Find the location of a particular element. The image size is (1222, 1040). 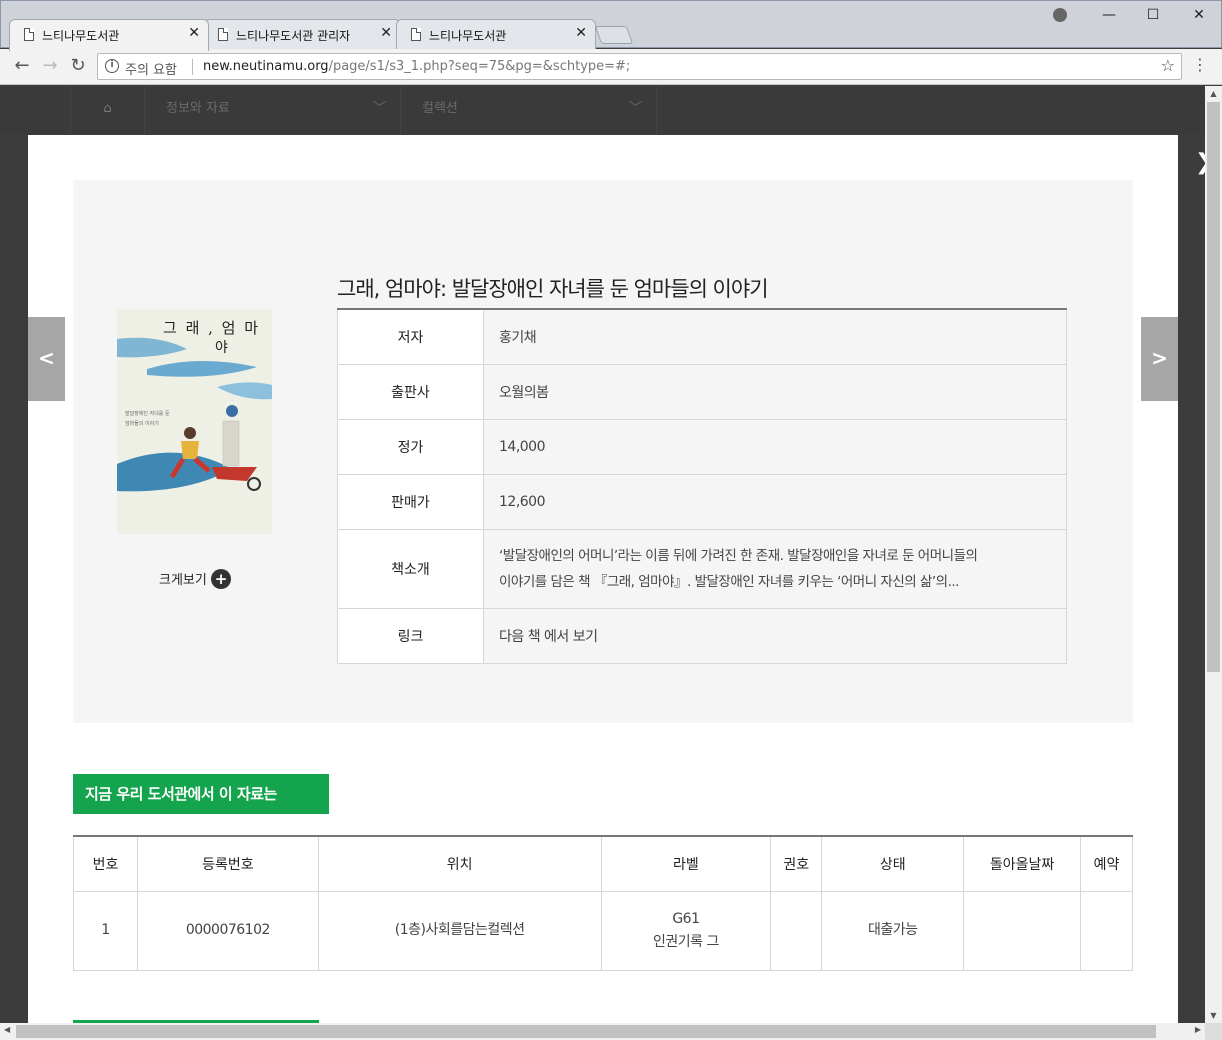

cover-title: 그 래 , 엄 마 is located at coordinates (212, 328).